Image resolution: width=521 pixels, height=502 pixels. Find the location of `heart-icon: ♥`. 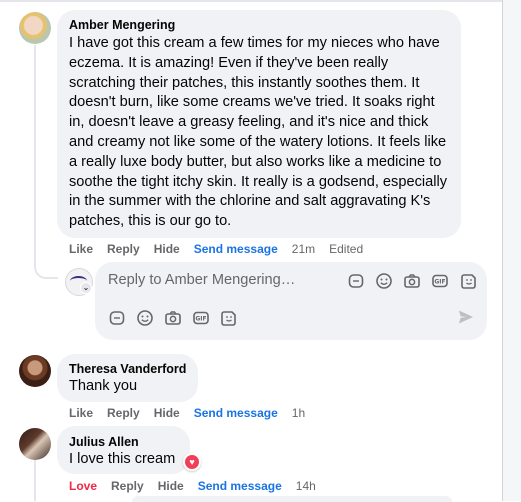

heart-icon: ♥ is located at coordinates (192, 462).